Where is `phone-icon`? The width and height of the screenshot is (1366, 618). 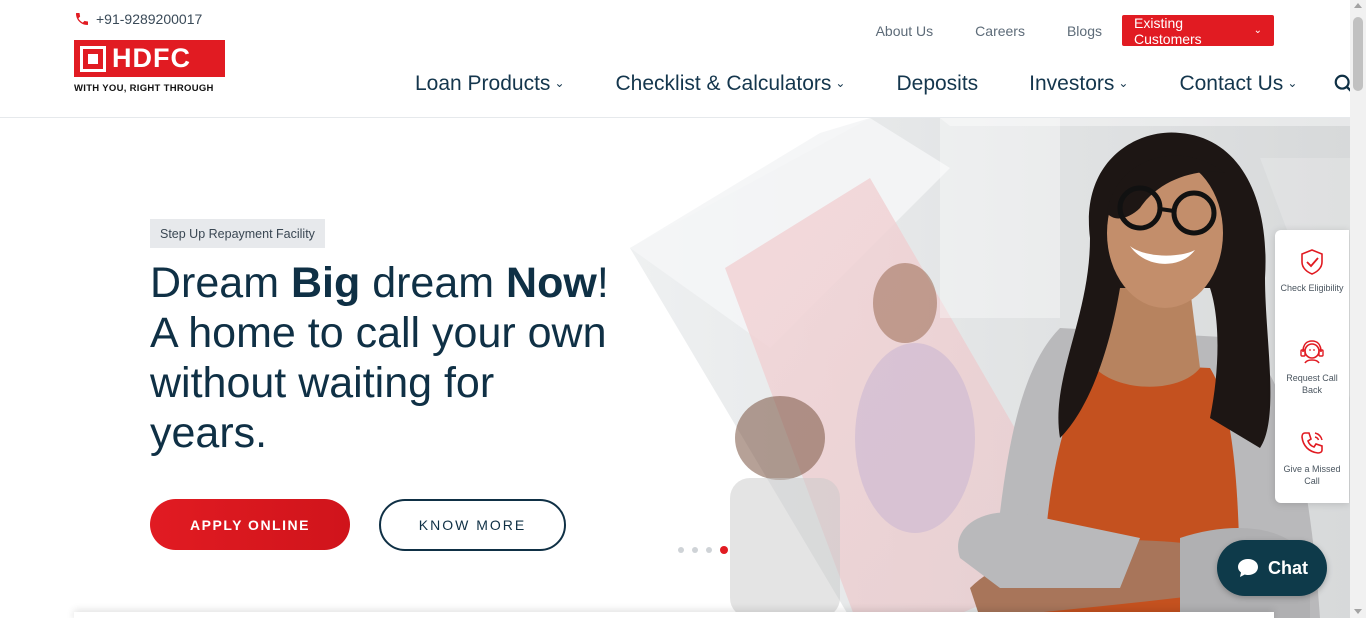 phone-icon is located at coordinates (82, 19).